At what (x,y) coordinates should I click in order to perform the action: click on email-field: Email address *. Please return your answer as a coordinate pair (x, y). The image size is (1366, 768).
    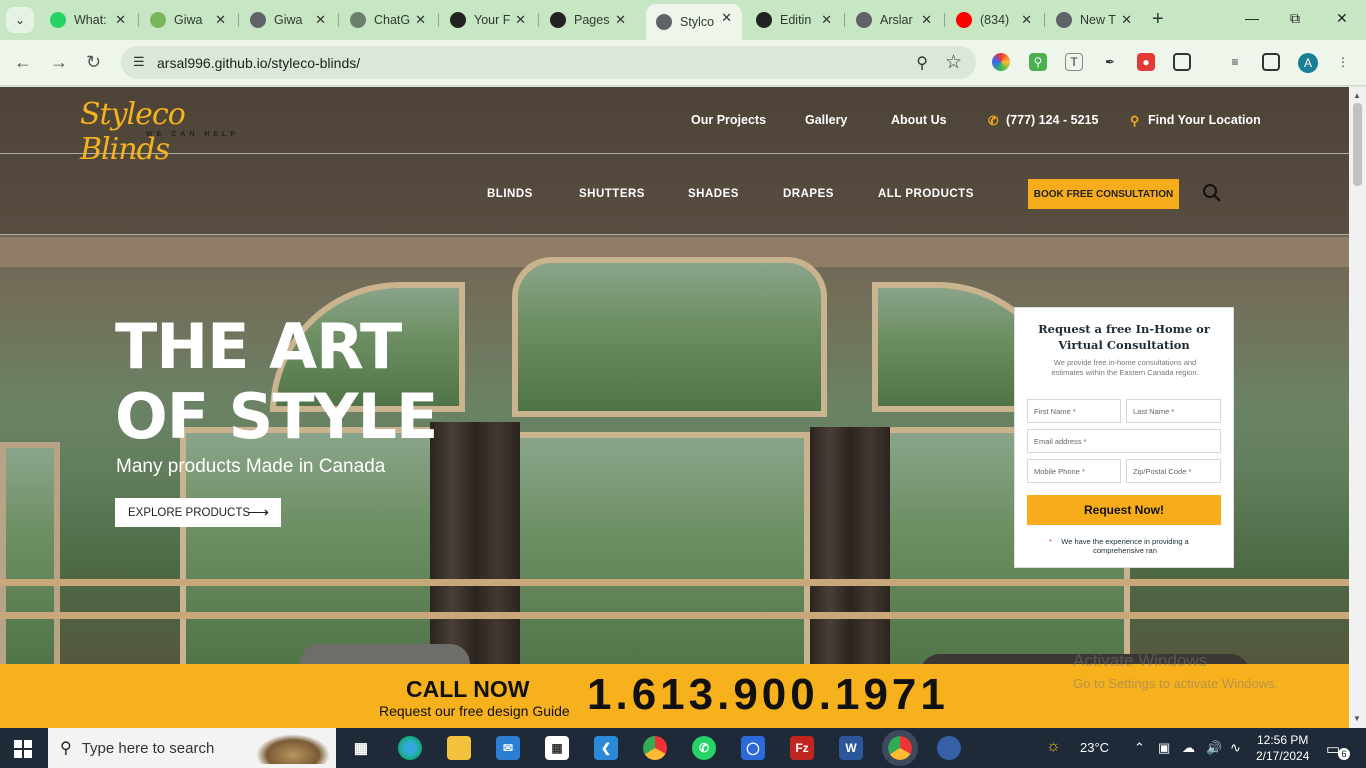
    Looking at the image, I should click on (1124, 441).